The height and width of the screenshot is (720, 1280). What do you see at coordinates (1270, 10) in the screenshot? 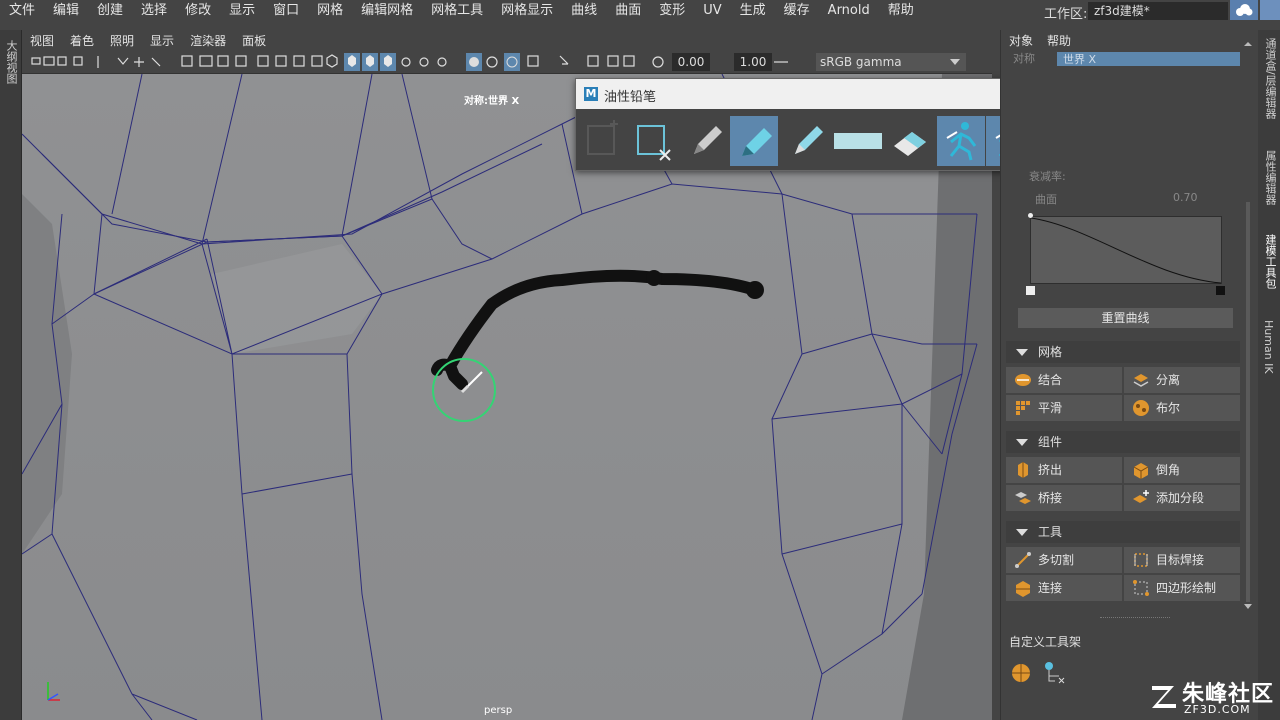
I see `workspace-extra-button` at bounding box center [1270, 10].